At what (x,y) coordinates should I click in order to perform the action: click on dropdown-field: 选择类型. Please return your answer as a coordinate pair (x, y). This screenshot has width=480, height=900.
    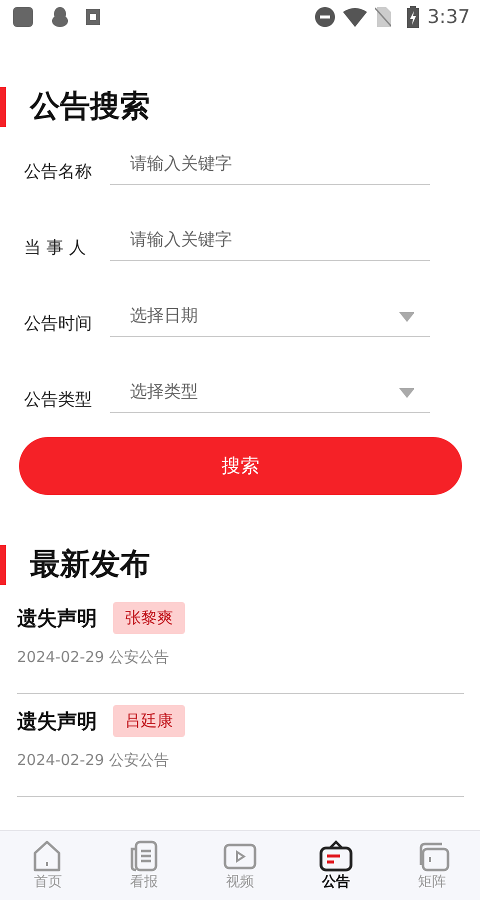
    Looking at the image, I should click on (263, 392).